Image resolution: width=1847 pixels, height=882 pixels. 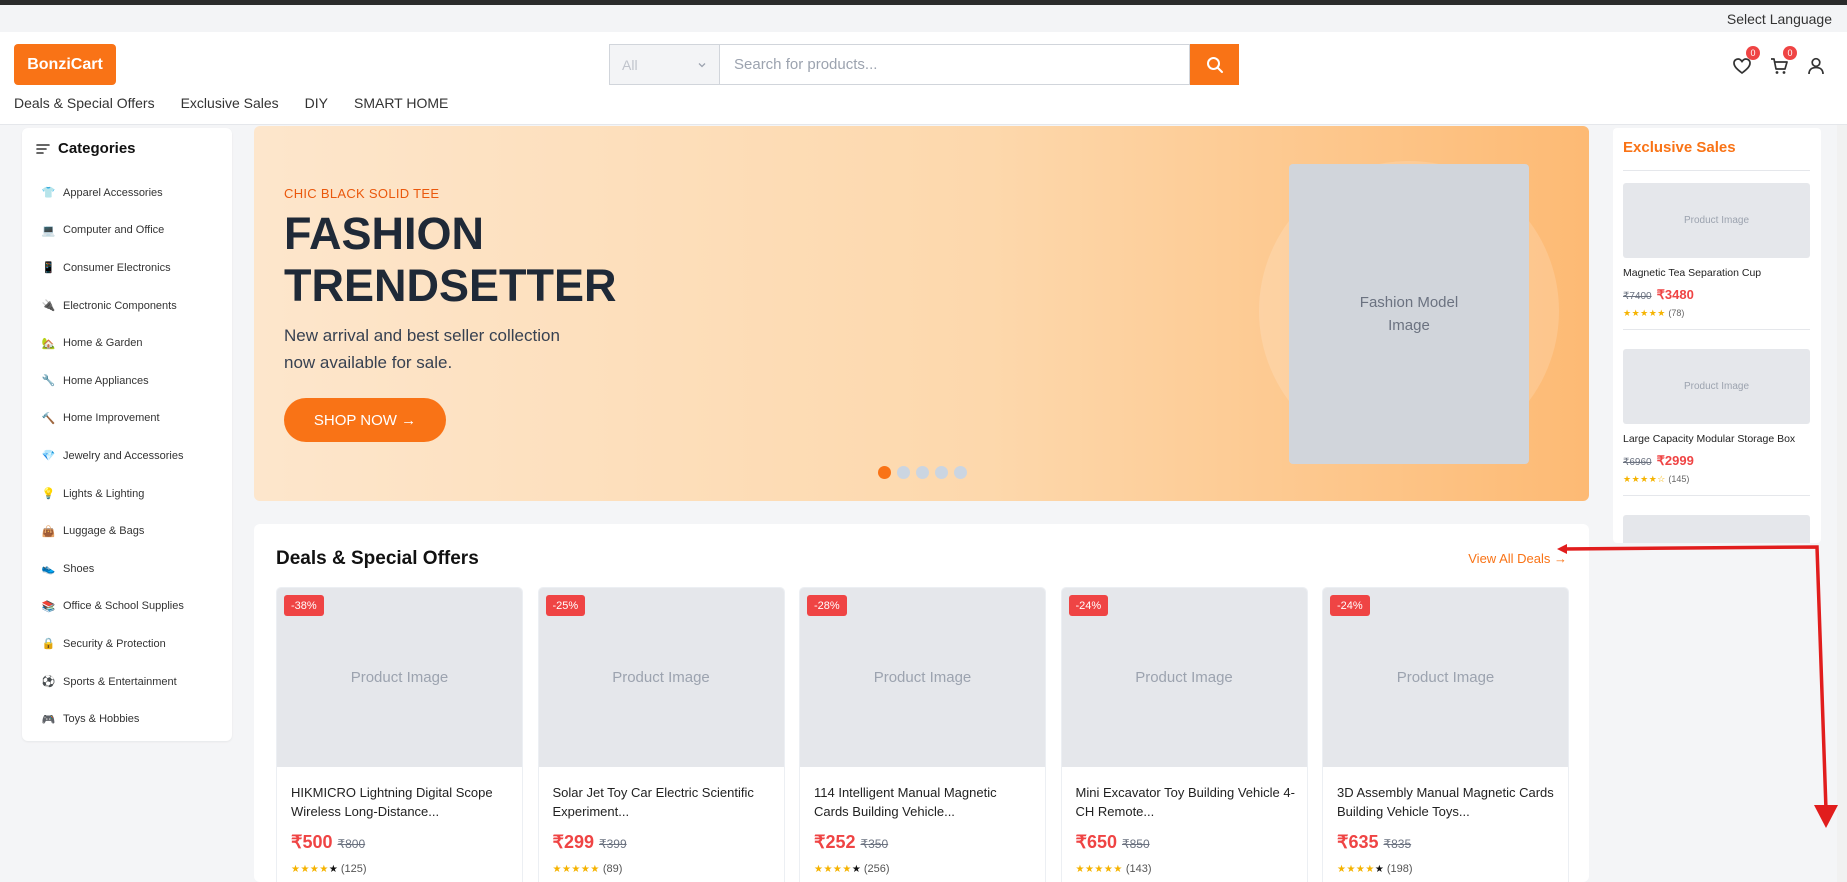 I want to click on category-item: 📚 Office & School Supplies, so click(x=134, y=607).